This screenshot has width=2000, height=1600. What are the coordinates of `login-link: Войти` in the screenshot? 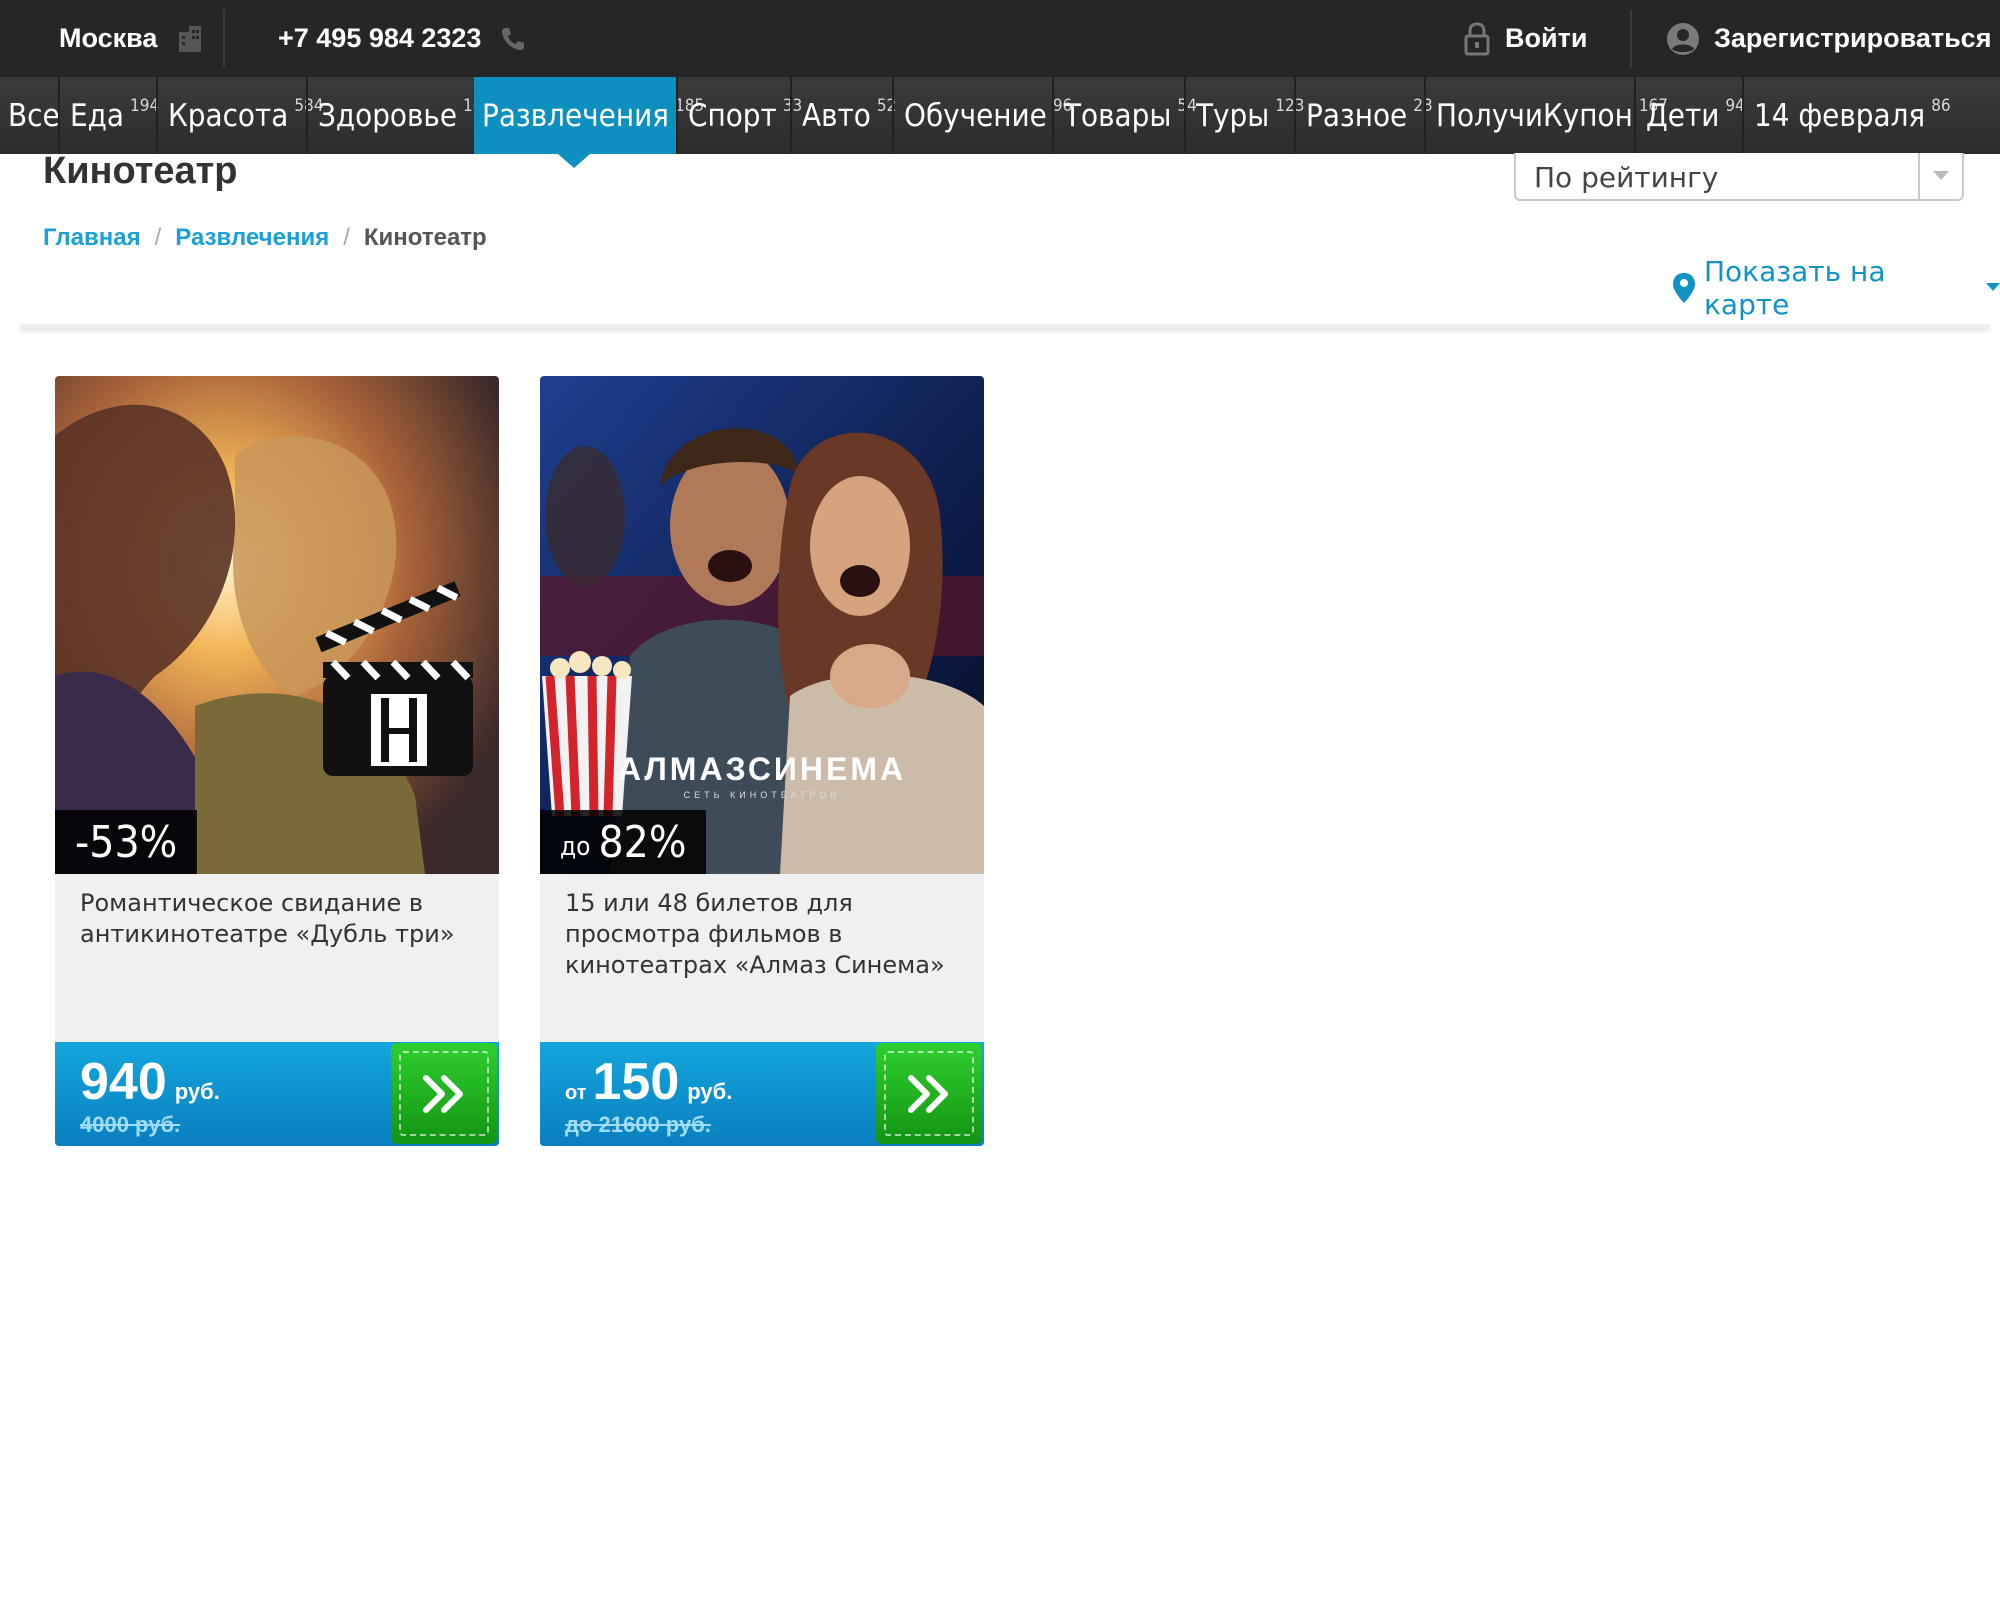 It's located at (1525, 38).